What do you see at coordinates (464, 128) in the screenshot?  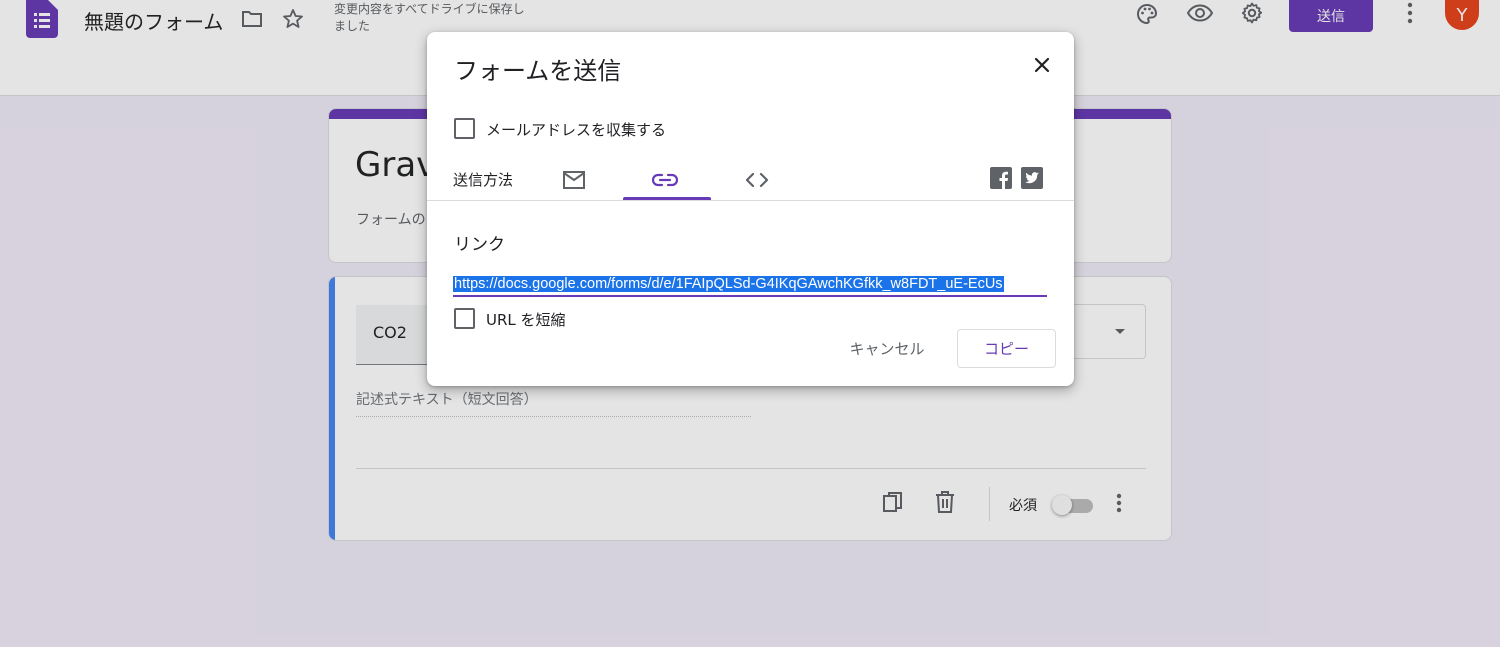 I see `collect-email-checkbox` at bounding box center [464, 128].